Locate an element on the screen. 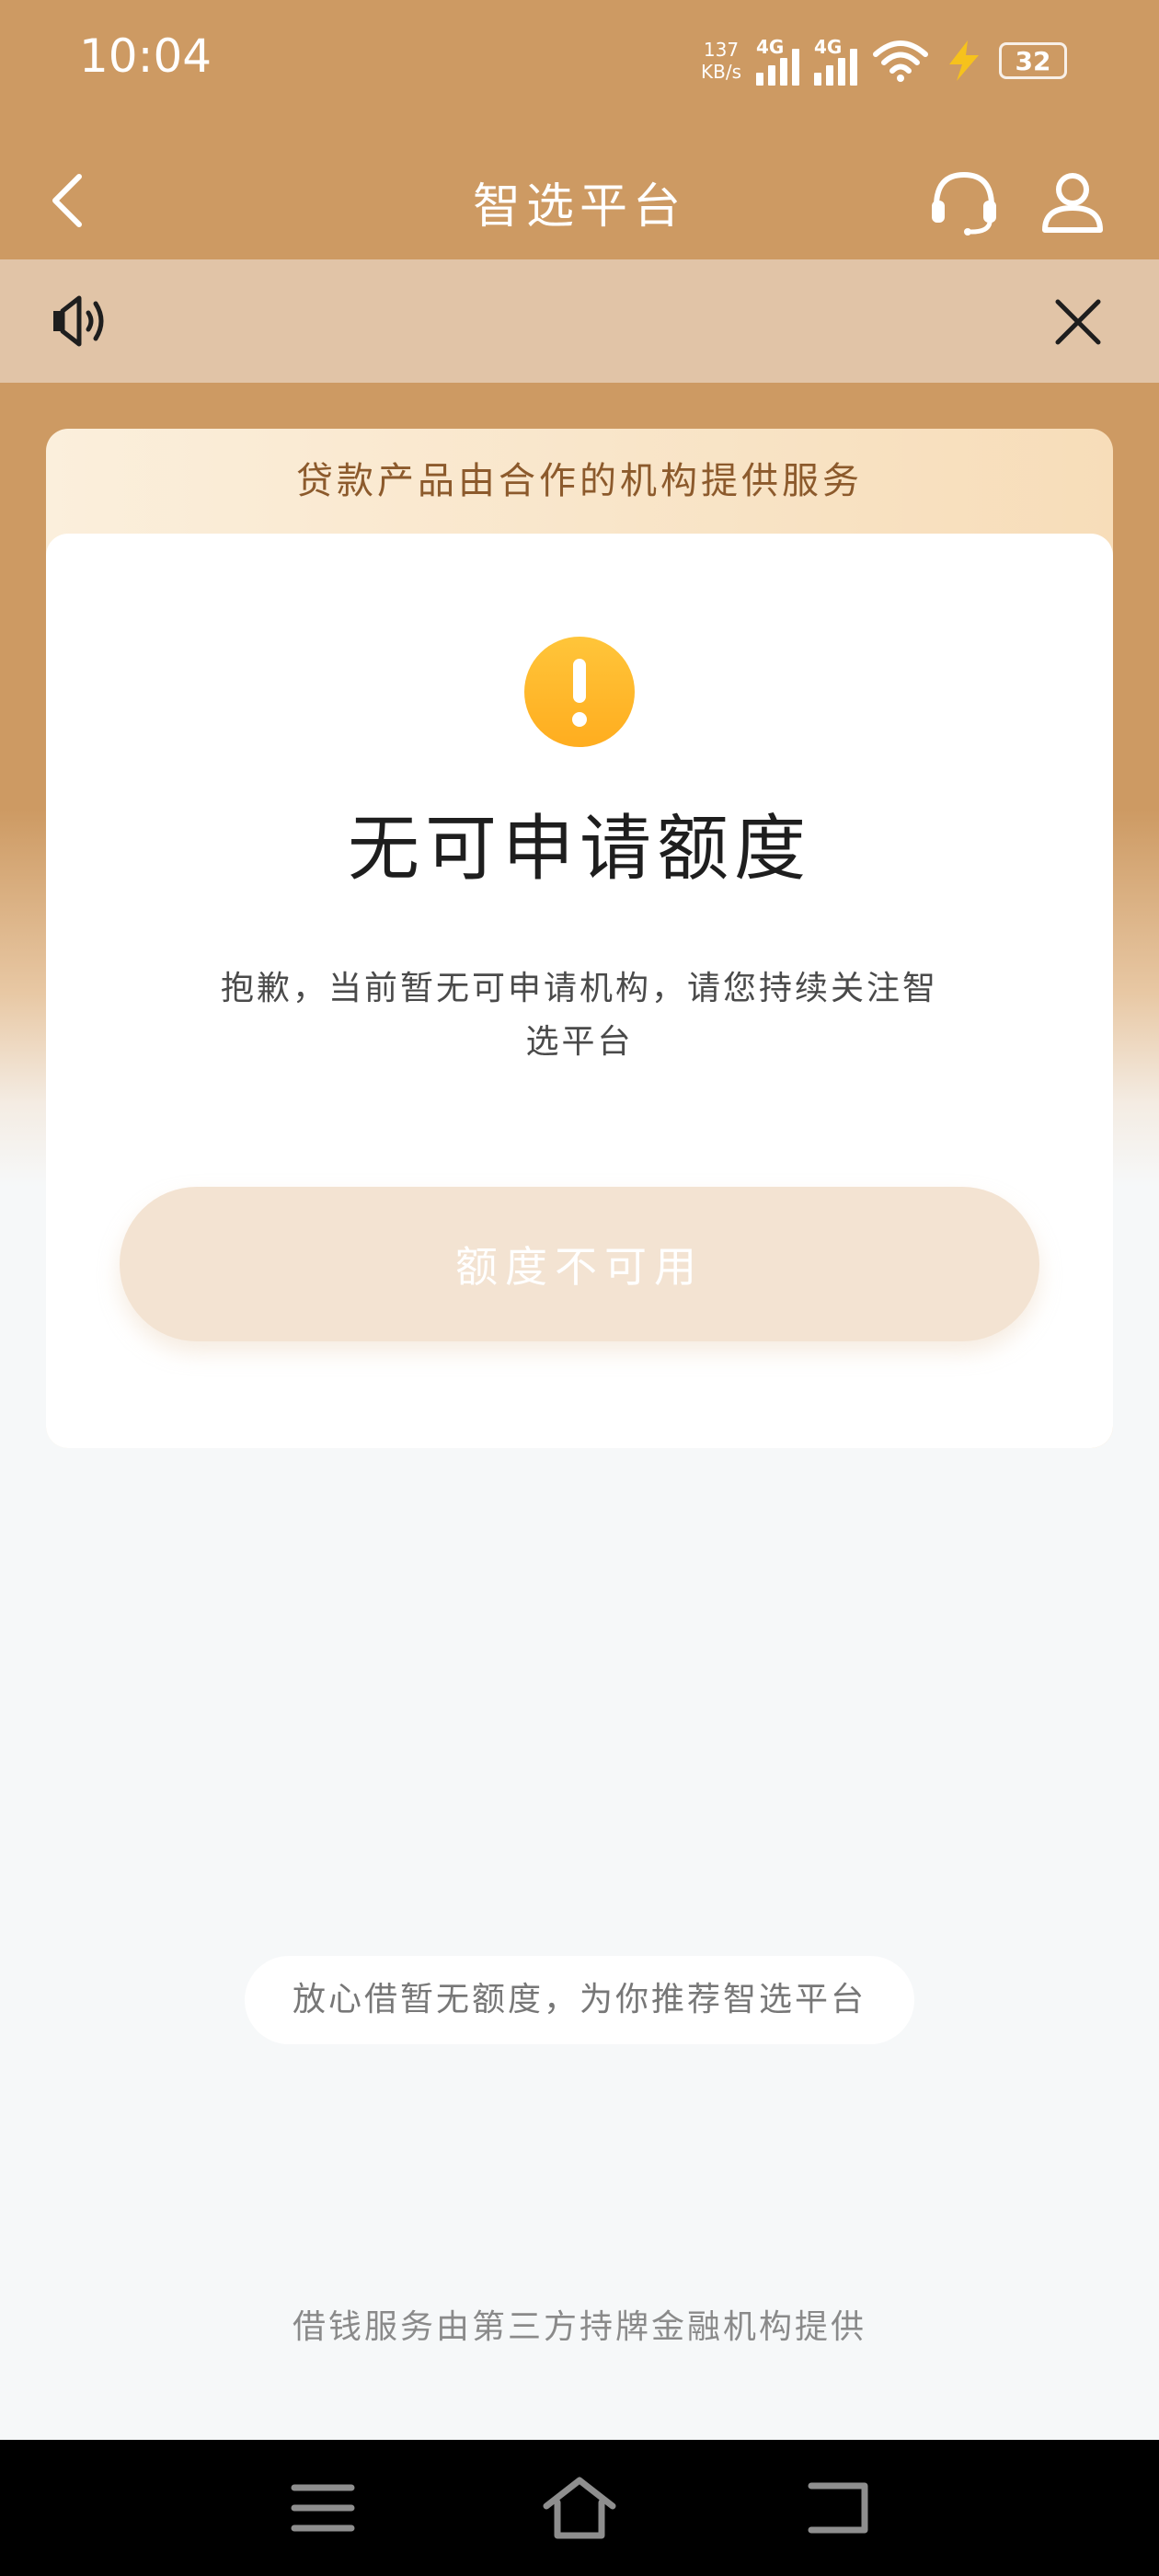 The height and width of the screenshot is (2576, 1159). card-banner: 贷款产品由合作的机构提供服务 is located at coordinates (579, 481).